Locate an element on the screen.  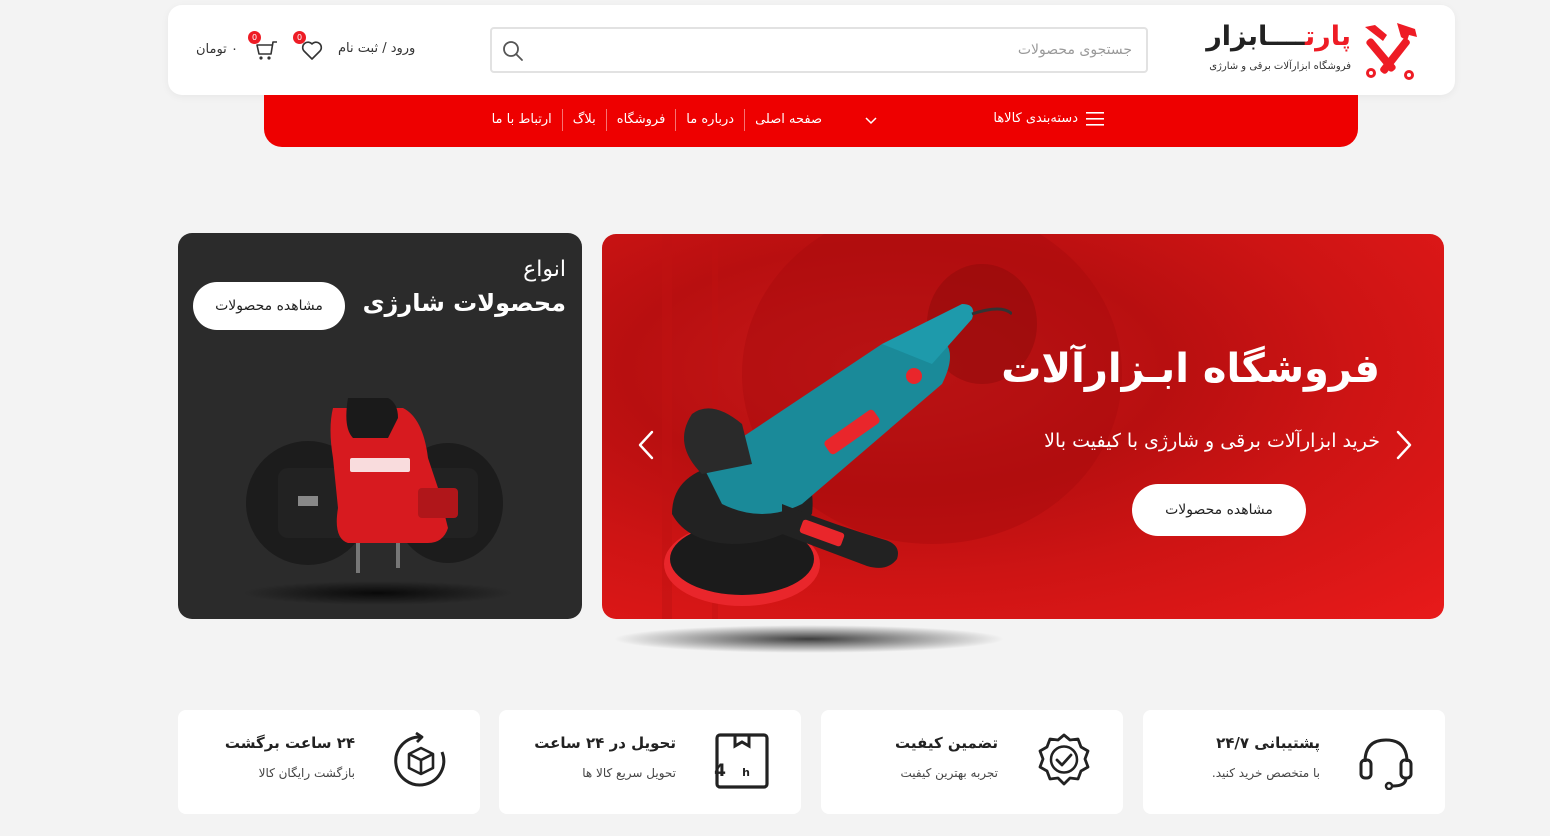
categories-menu-button: دسته‌بندی کالاها is located at coordinates (1048, 118).